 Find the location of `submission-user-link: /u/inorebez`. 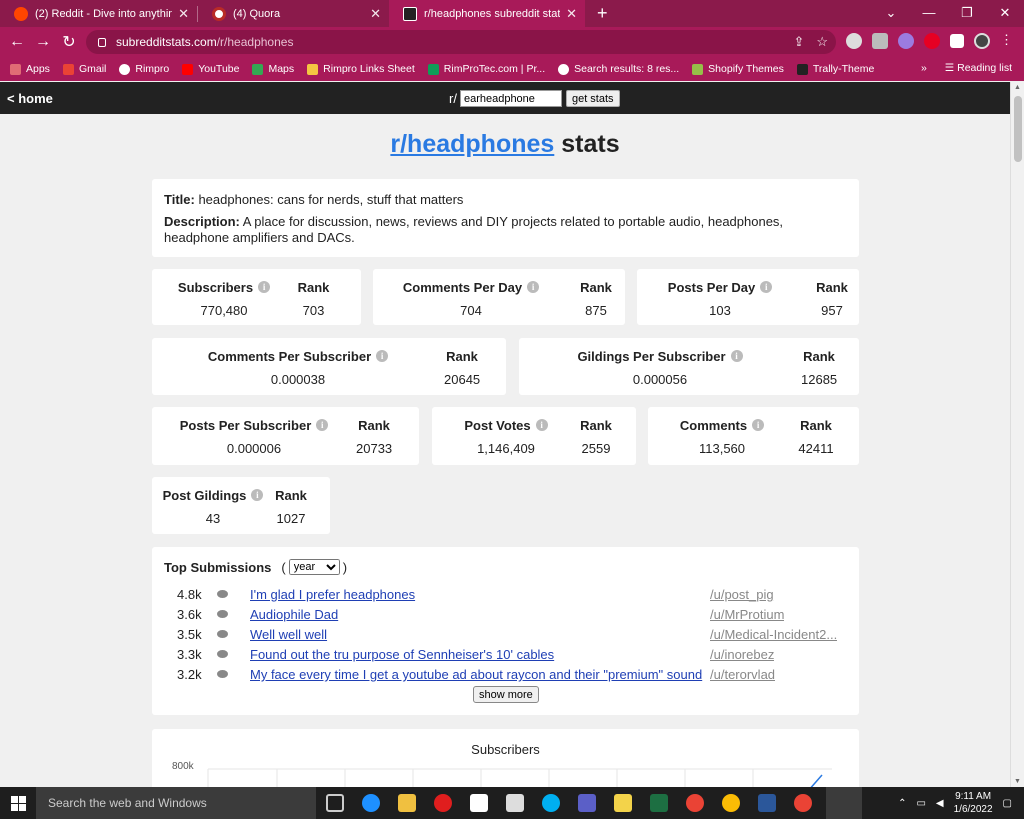

submission-user-link: /u/inorebez is located at coordinates (742, 654).